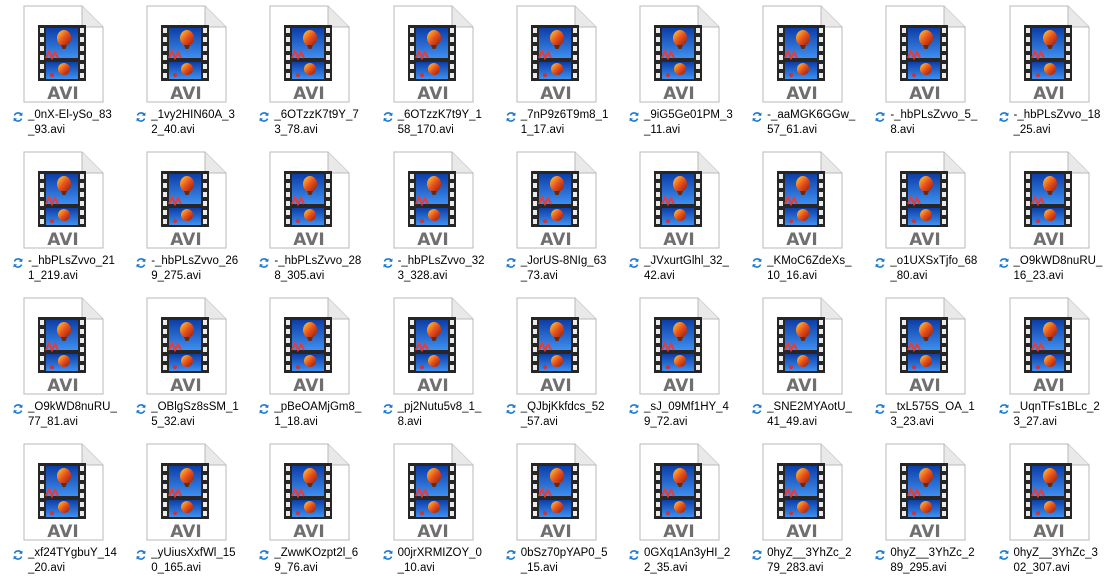 The width and height of the screenshot is (1108, 587). I want to click on file-name: _sJ_09Mf1HY_49_72.avi, so click(686, 414).